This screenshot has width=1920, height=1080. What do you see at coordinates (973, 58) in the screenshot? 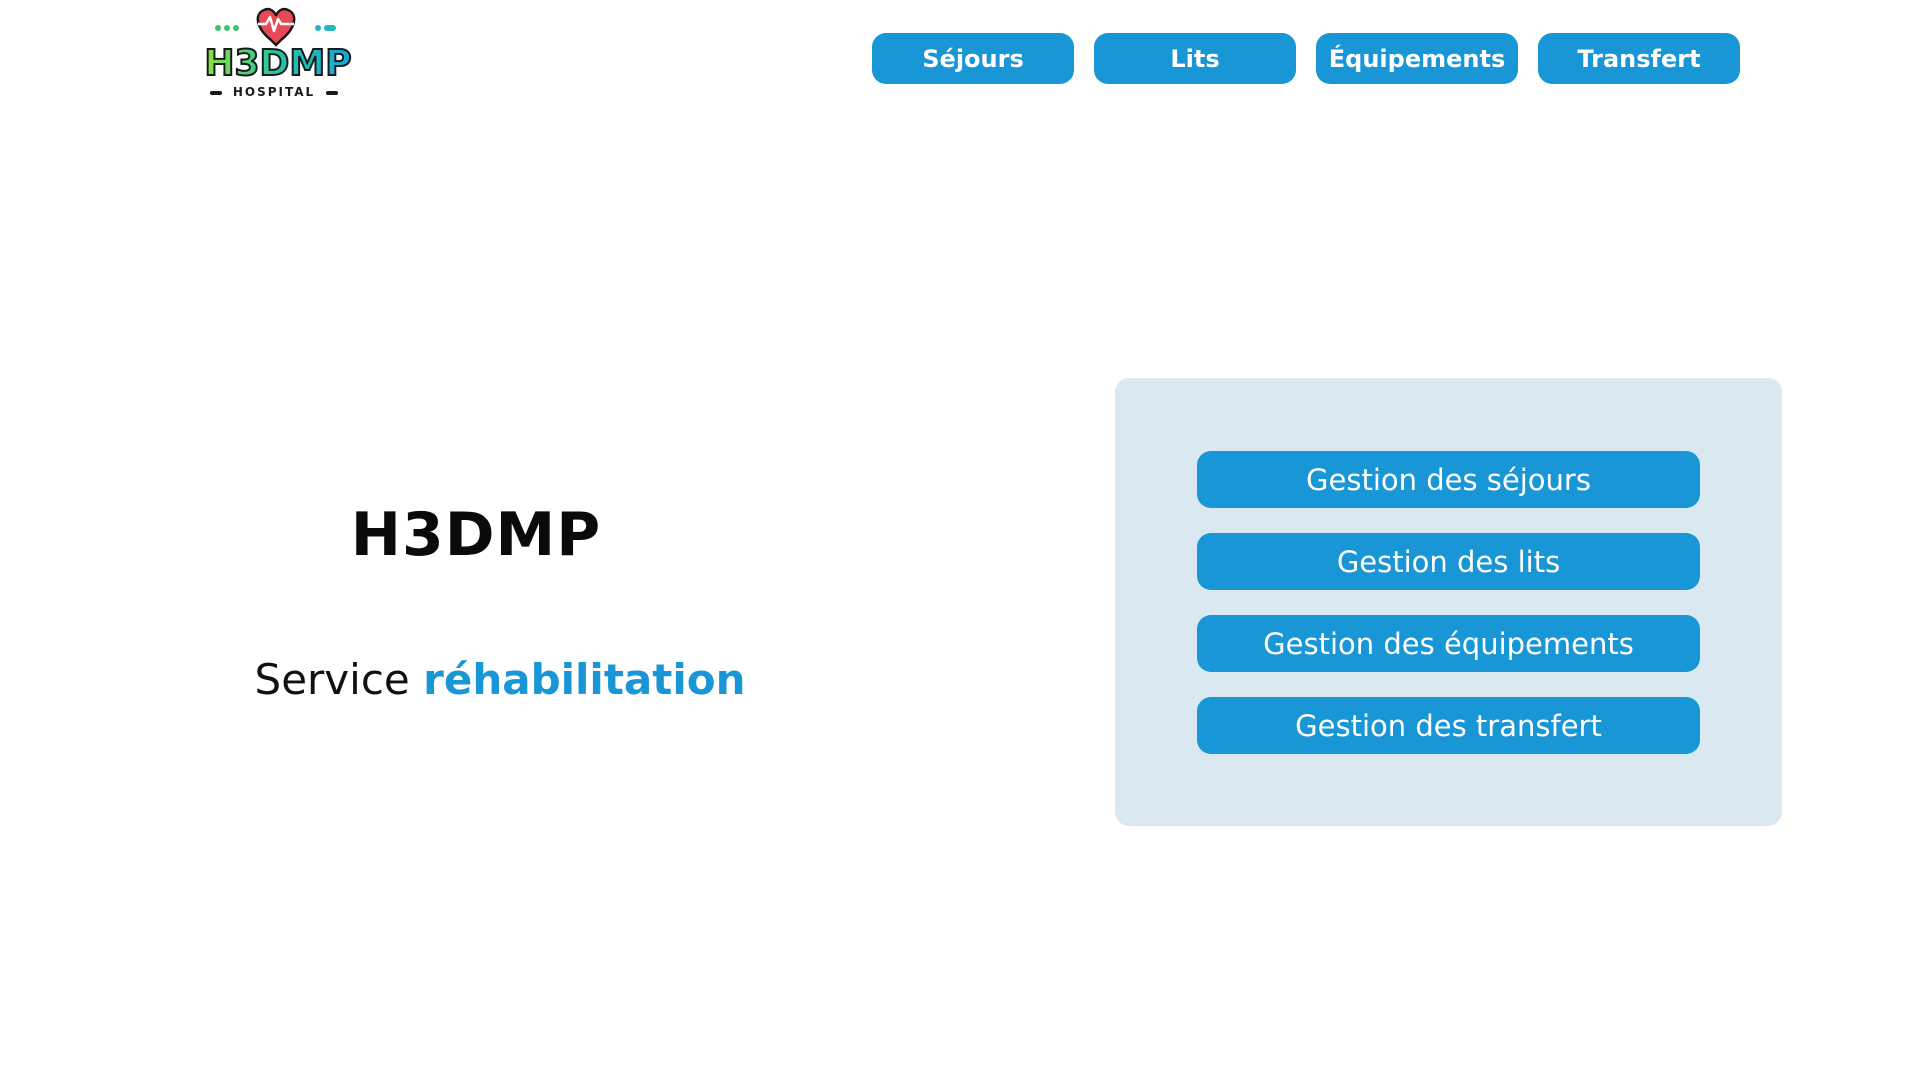
I see `nav-sejours-button: Séjours` at bounding box center [973, 58].